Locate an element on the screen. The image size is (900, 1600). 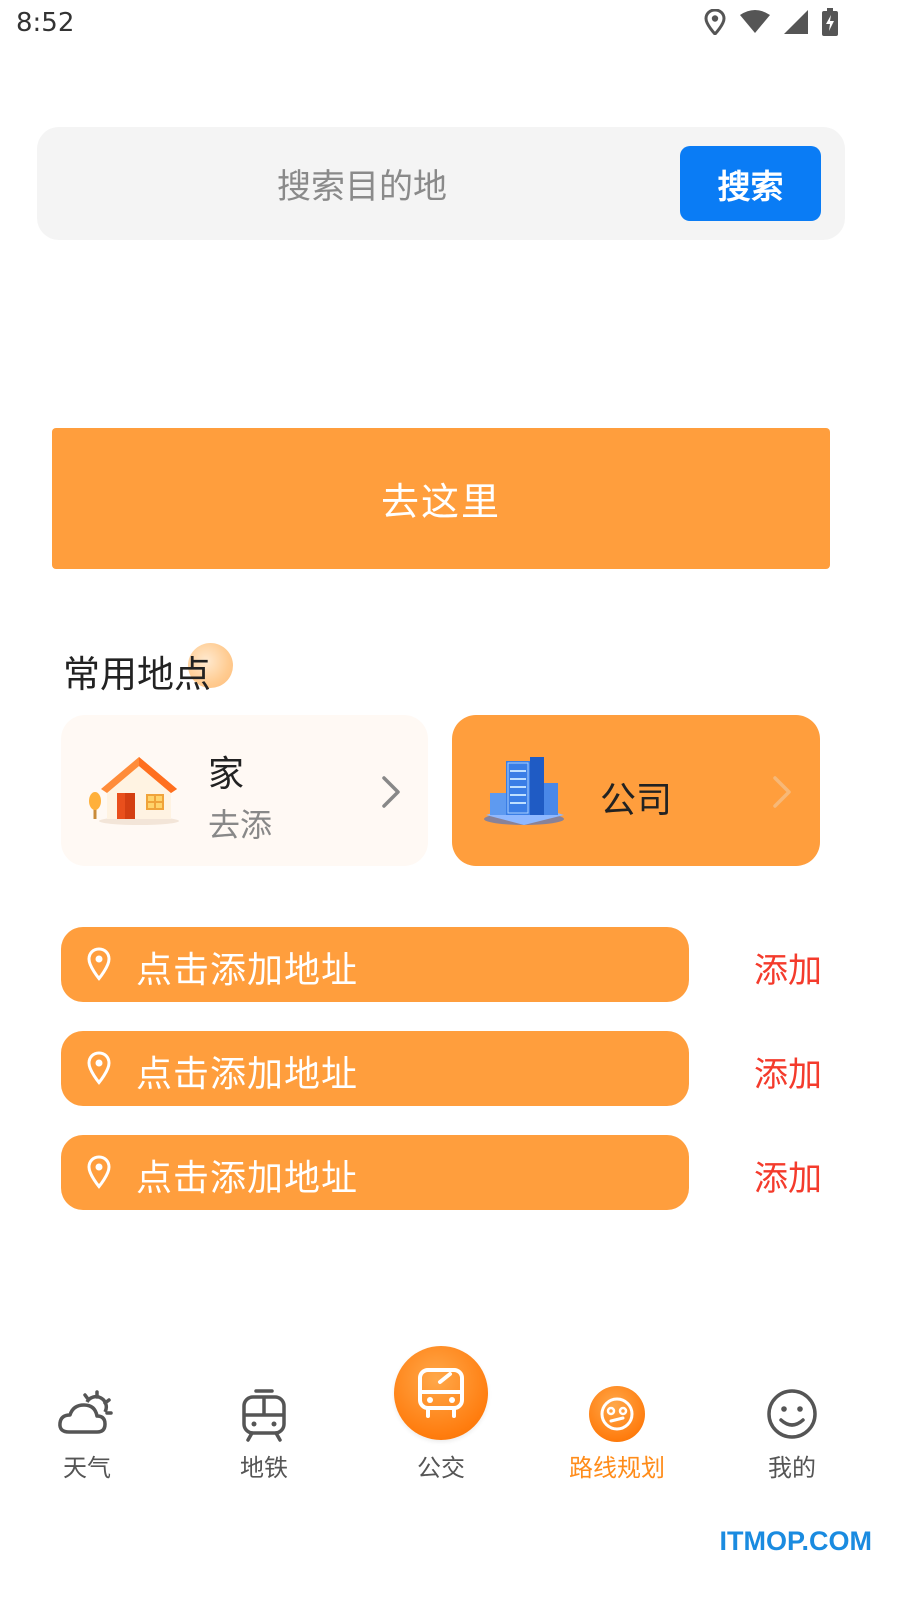
nav-label-route: 路线规划 is located at coordinates (617, 1468).